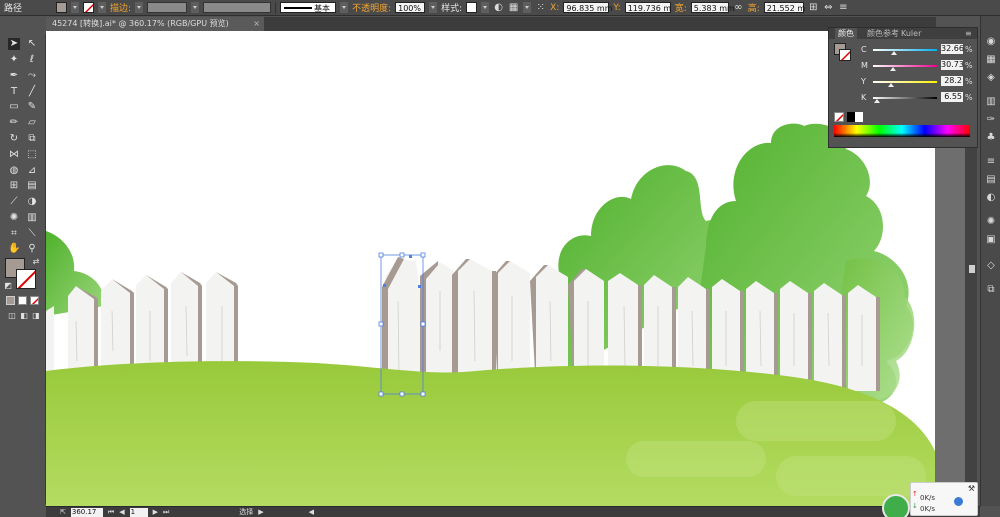 The width and height of the screenshot is (1000, 517). Describe the element at coordinates (32, 92) in the screenshot. I see `line-tool-icon: ╱` at that location.